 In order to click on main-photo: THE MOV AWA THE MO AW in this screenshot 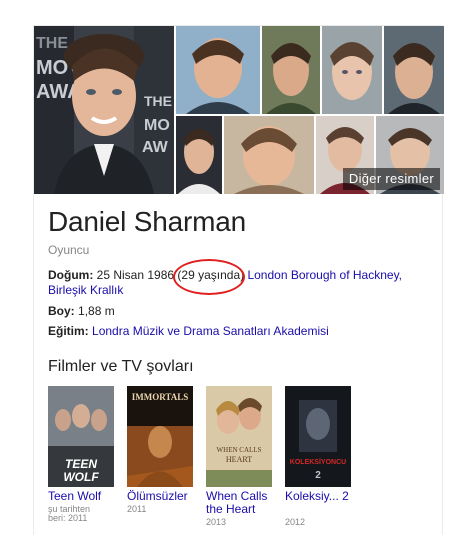, I will do `click(104, 110)`.